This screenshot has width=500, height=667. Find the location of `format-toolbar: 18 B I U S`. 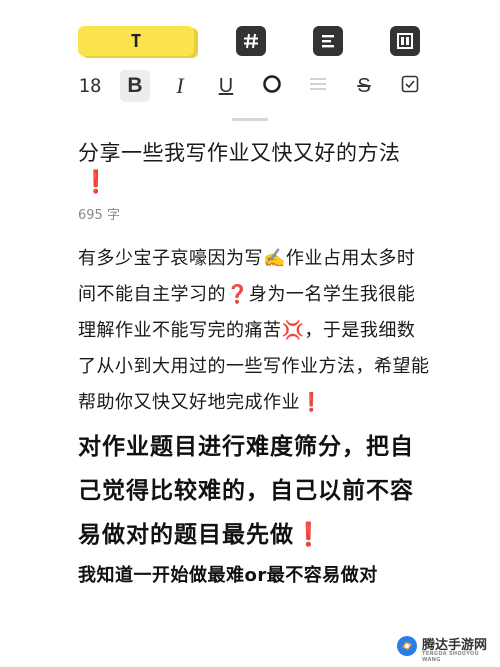

format-toolbar: 18 B I U S is located at coordinates (250, 87).